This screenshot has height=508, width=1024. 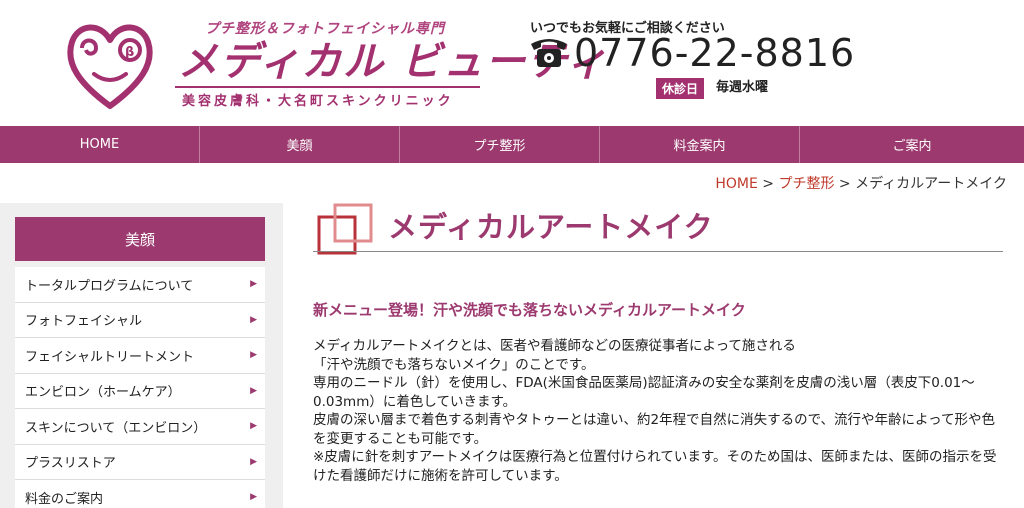 What do you see at coordinates (70, 464) in the screenshot?
I see `sidebar-item-label: プラスリストア` at bounding box center [70, 464].